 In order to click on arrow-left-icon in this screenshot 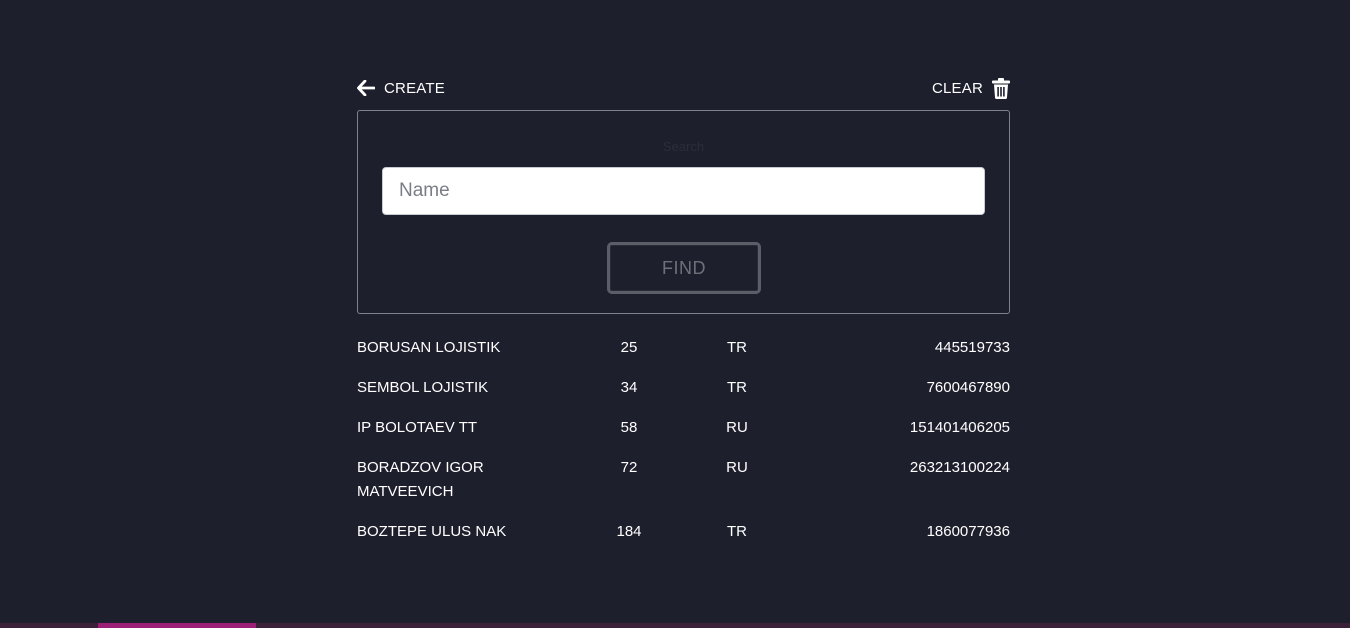, I will do `click(366, 88)`.